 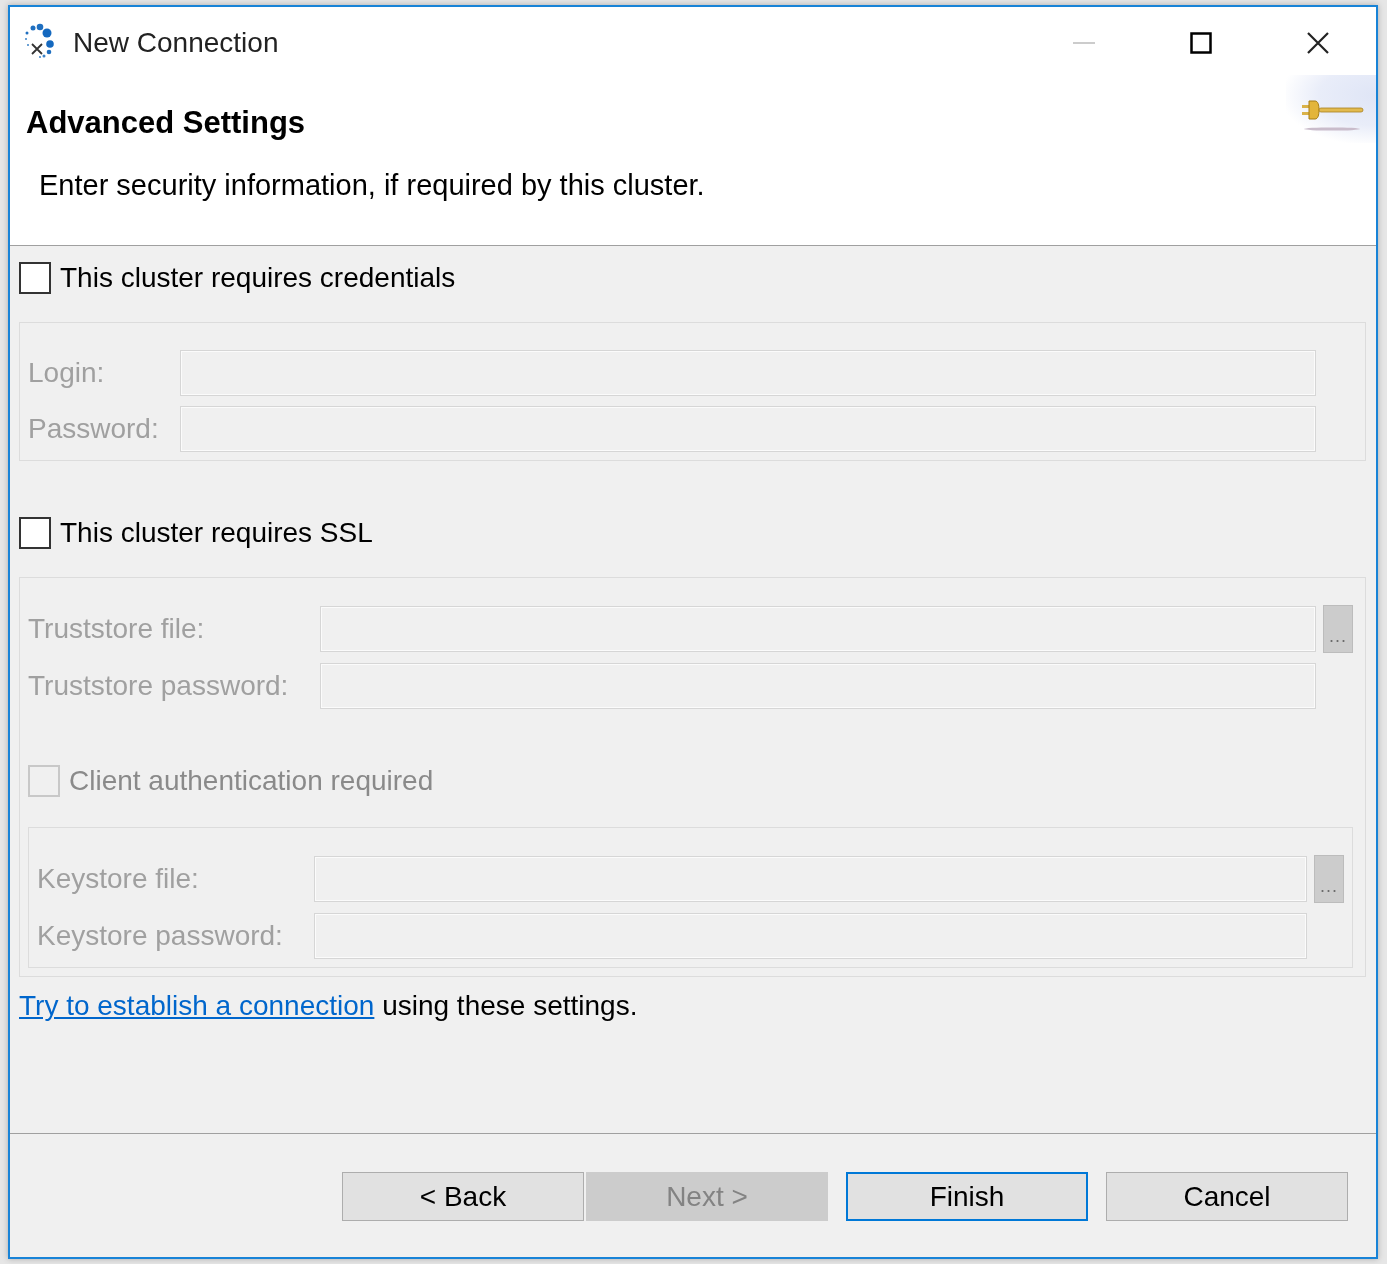 What do you see at coordinates (1227, 1196) in the screenshot?
I see `wizard-button: Cancel` at bounding box center [1227, 1196].